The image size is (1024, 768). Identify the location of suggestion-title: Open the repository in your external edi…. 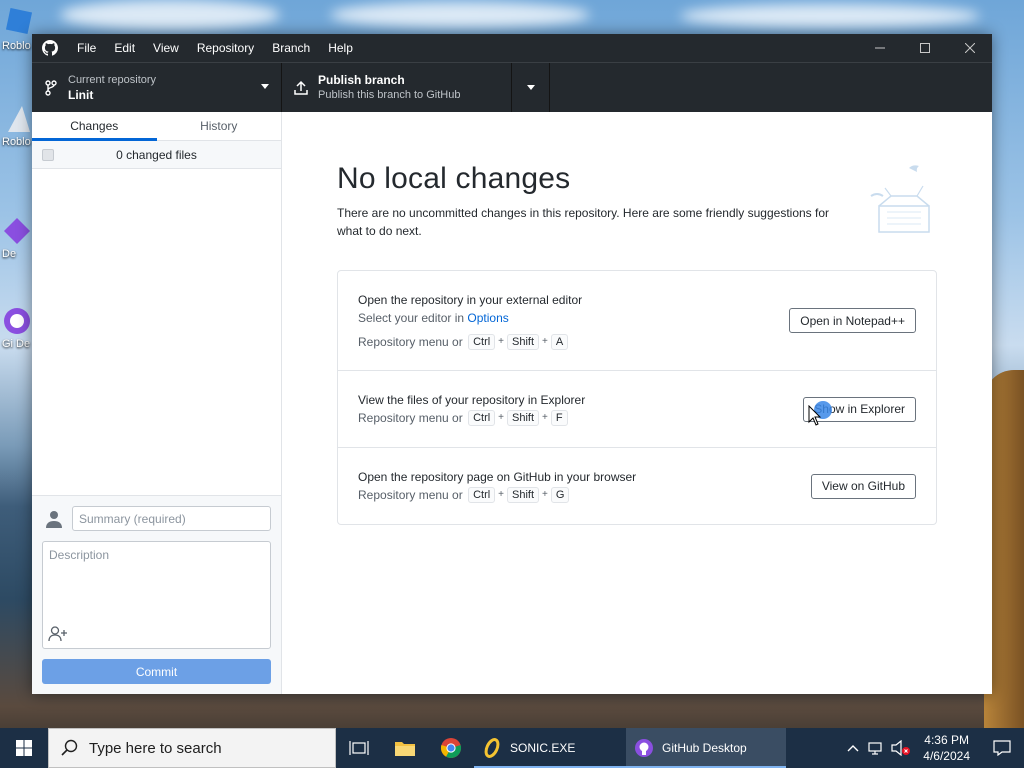
(470, 299).